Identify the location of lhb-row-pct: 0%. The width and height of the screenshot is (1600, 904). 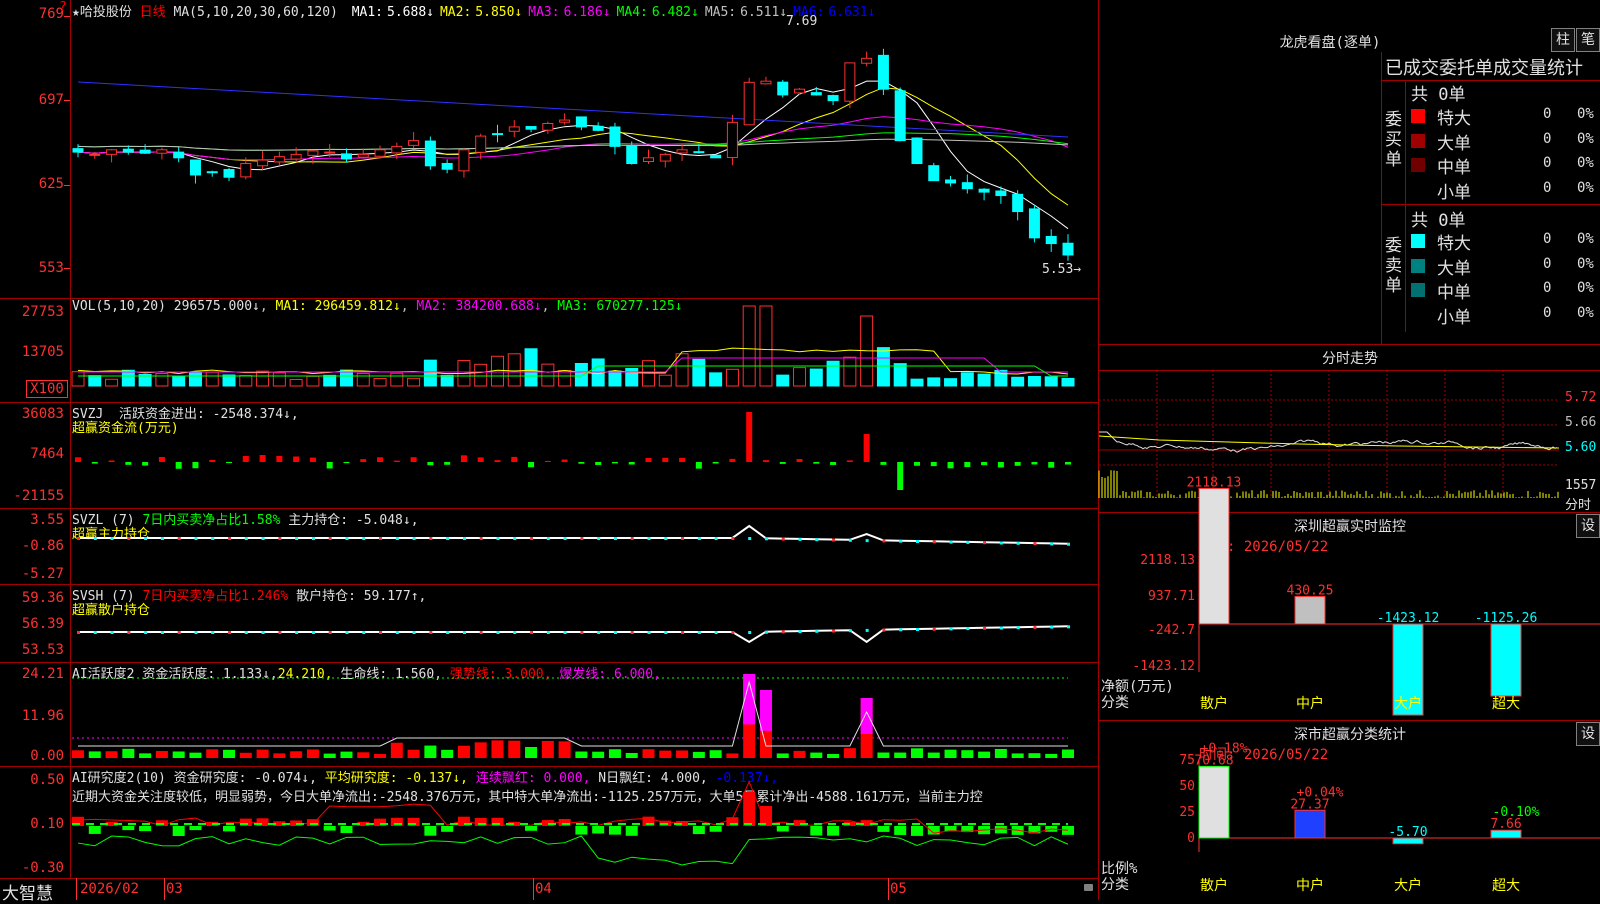
(1585, 163).